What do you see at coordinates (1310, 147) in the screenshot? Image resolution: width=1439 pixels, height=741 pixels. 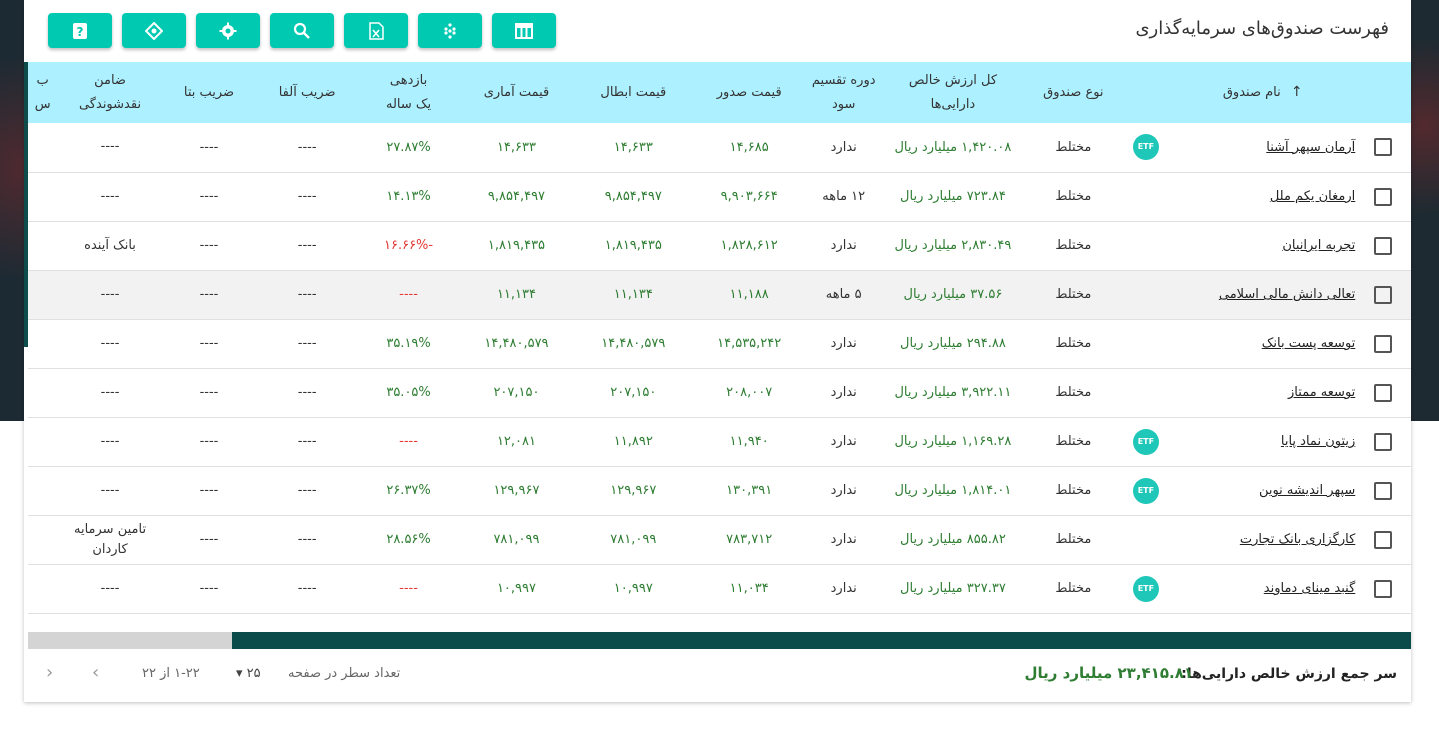 I see `fund-name-link: آرمان سپهر آشنا` at bounding box center [1310, 147].